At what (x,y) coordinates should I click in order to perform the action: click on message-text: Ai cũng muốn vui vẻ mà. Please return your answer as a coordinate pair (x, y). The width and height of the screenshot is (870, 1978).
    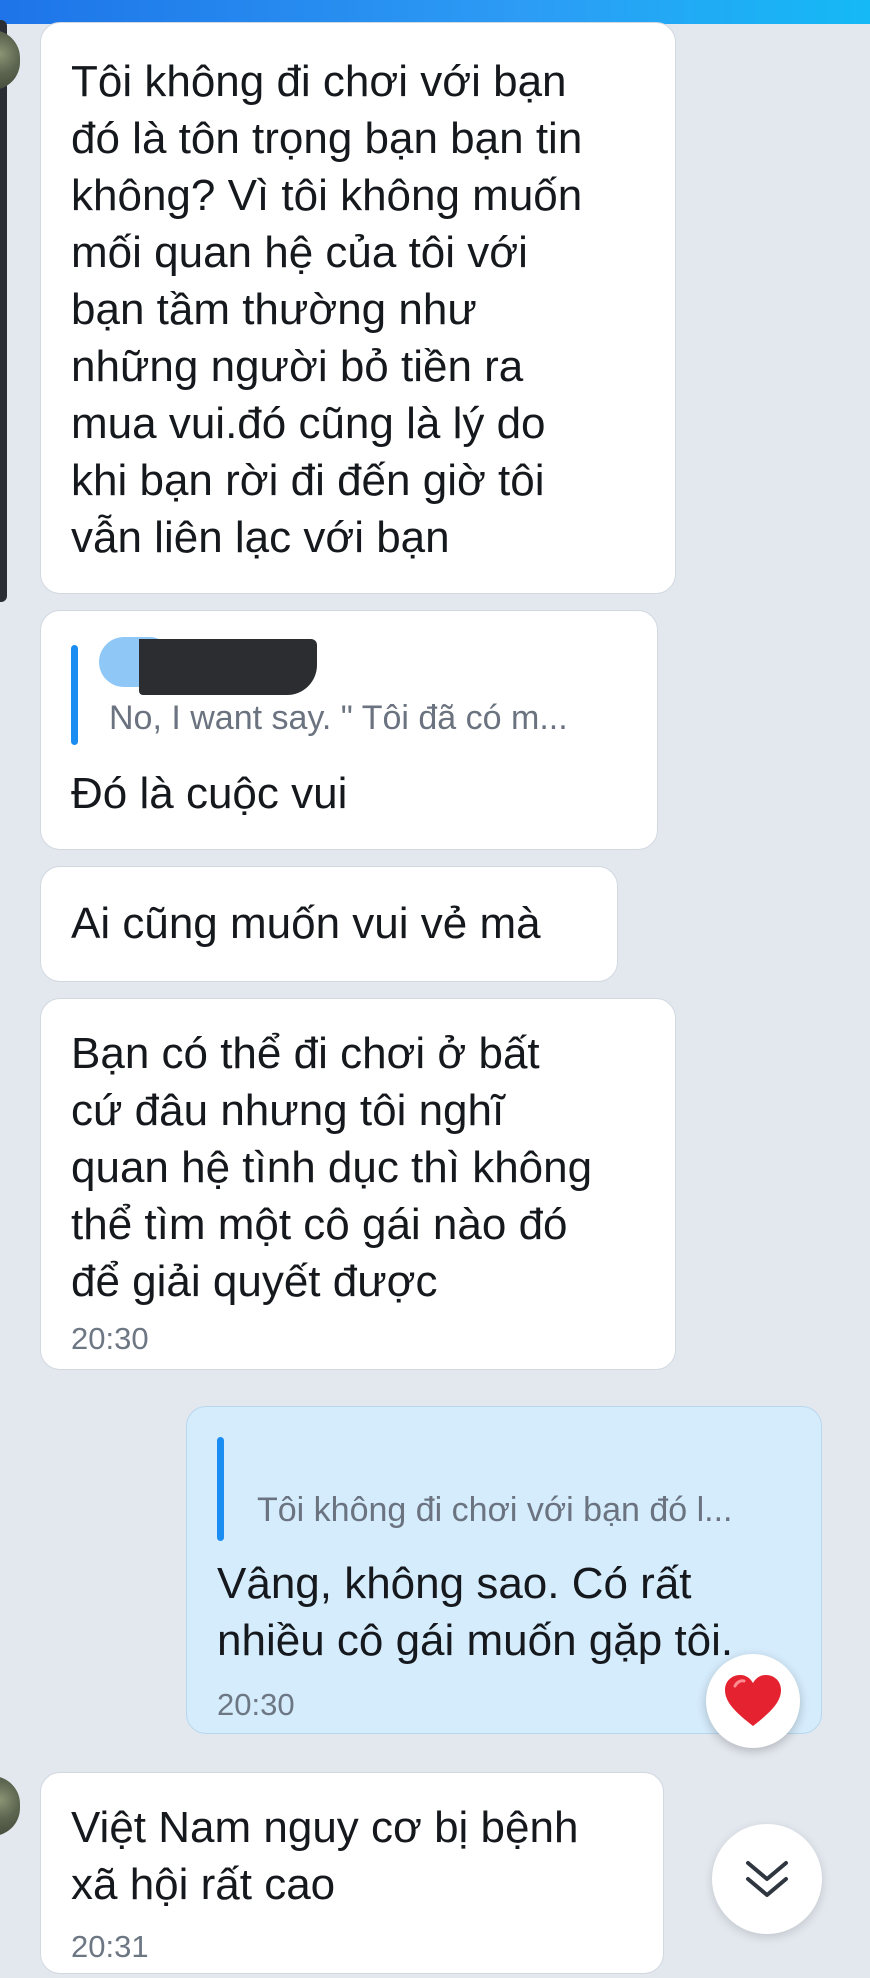
    Looking at the image, I should click on (306, 923).